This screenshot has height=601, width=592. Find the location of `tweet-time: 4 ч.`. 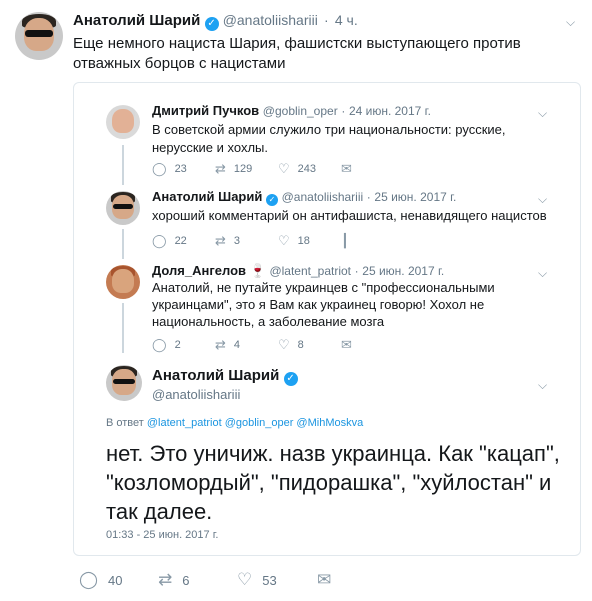

tweet-time: 4 ч. is located at coordinates (346, 20).